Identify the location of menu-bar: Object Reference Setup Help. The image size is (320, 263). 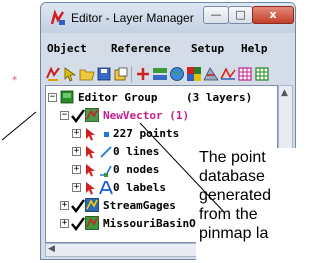
(168, 49).